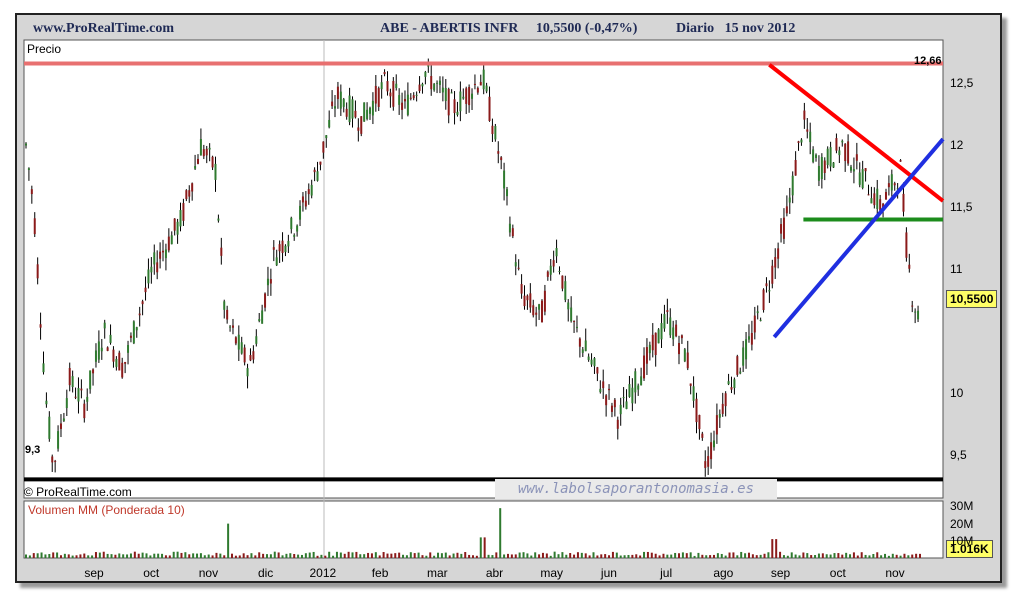  I want to click on x-tick-label: sep, so click(94, 573).